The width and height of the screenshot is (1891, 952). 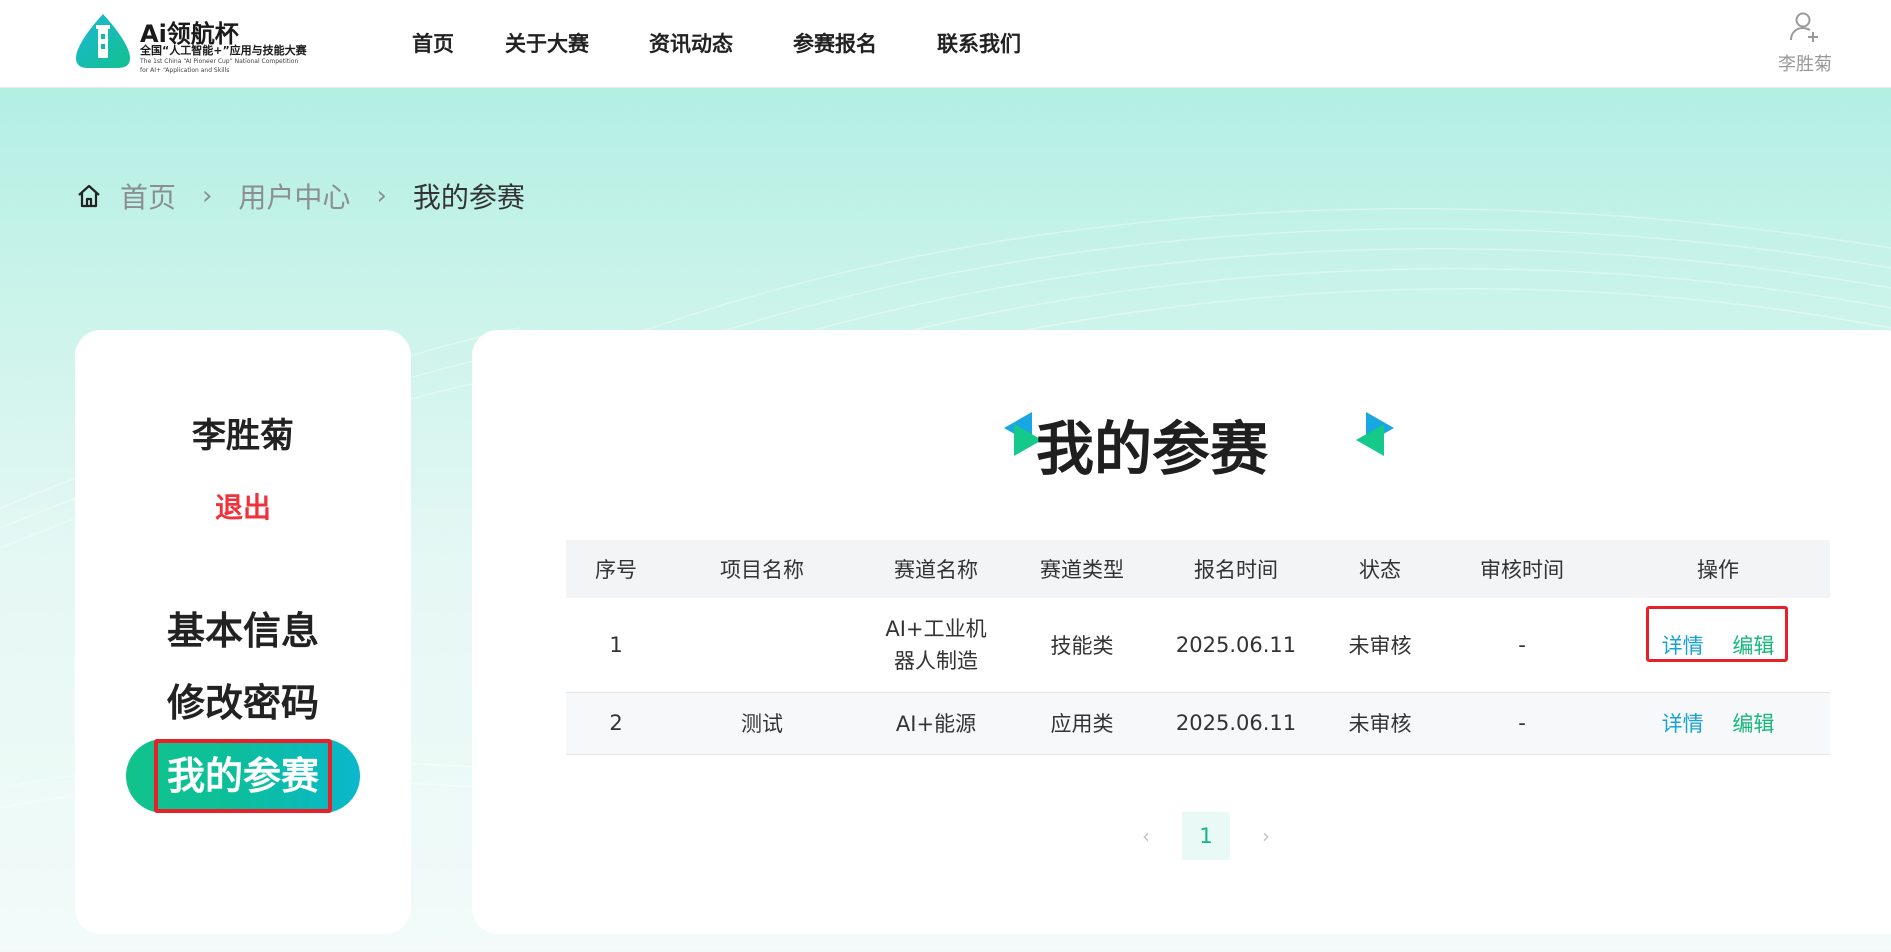 I want to click on header-user-name: 李胜菊, so click(x=1805, y=64).